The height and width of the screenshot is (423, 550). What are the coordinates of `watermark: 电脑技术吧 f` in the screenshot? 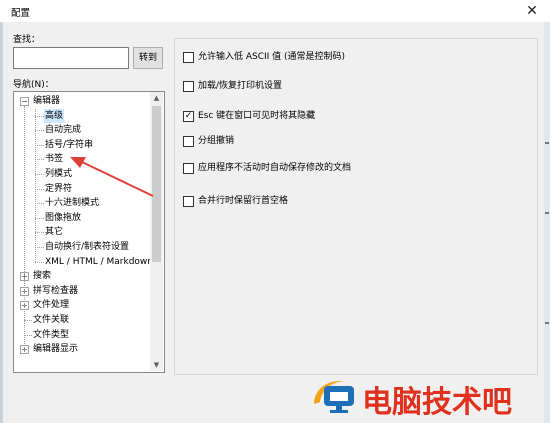 It's located at (428, 397).